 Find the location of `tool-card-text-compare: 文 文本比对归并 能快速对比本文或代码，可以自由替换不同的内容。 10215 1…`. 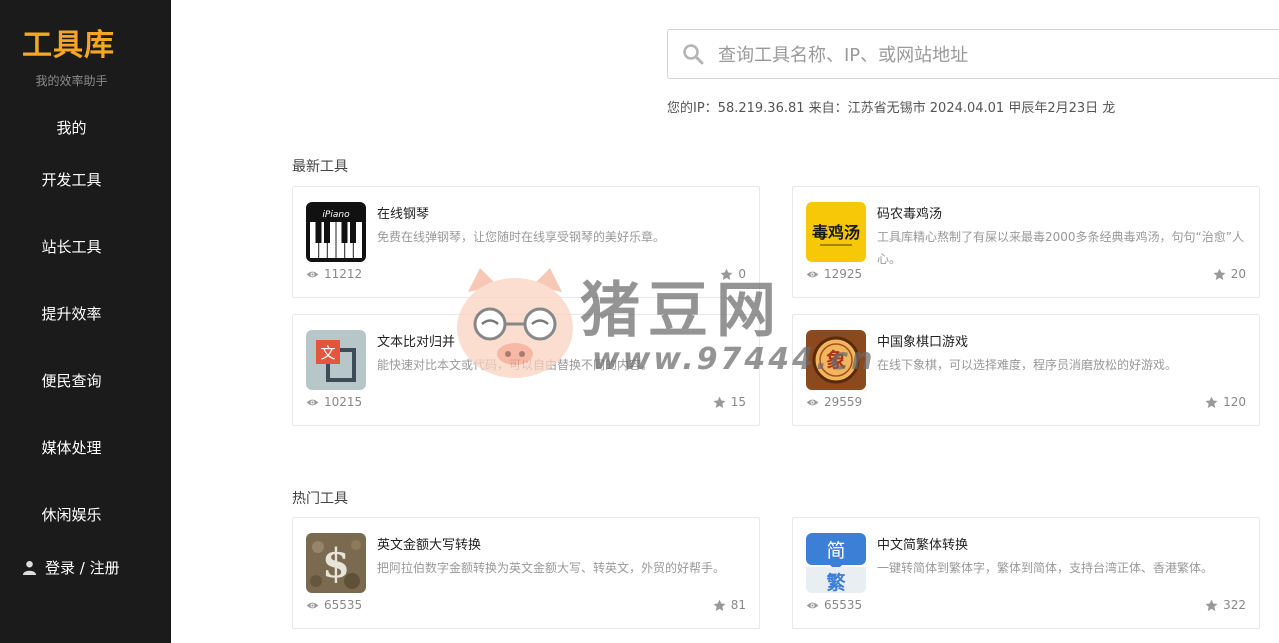

tool-card-text-compare: 文 文本比对归并 能快速对比本文或代码，可以自由替换不同的内容。 10215 1… is located at coordinates (526, 370).